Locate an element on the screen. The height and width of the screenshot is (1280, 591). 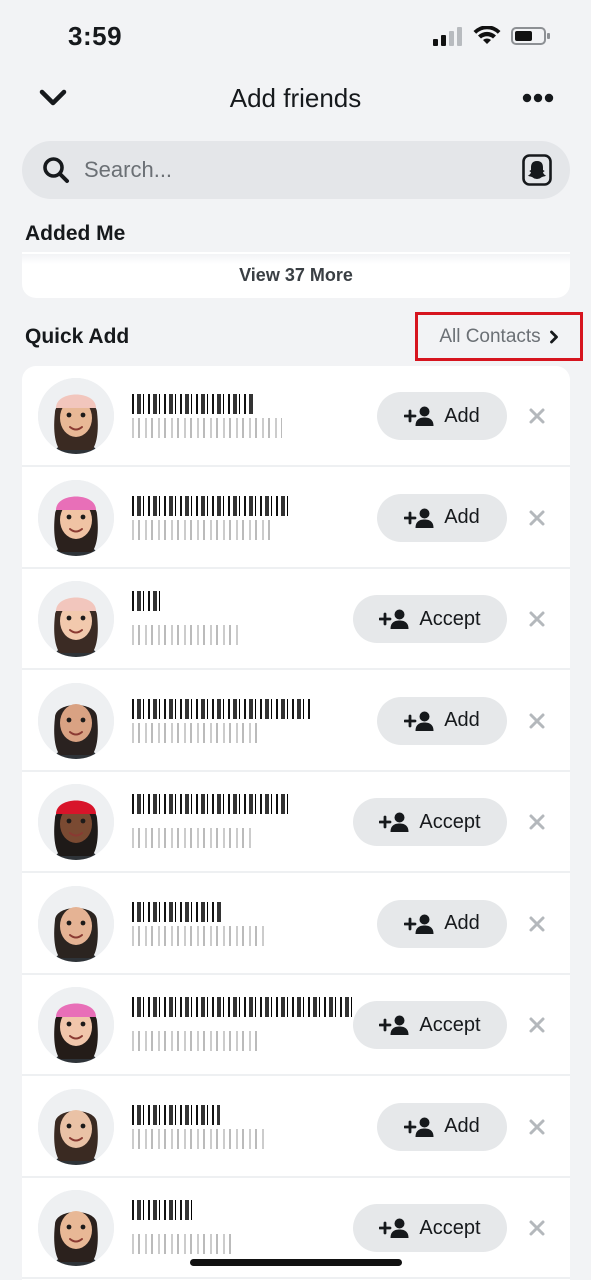
collapse-button is located at coordinates (53, 98).